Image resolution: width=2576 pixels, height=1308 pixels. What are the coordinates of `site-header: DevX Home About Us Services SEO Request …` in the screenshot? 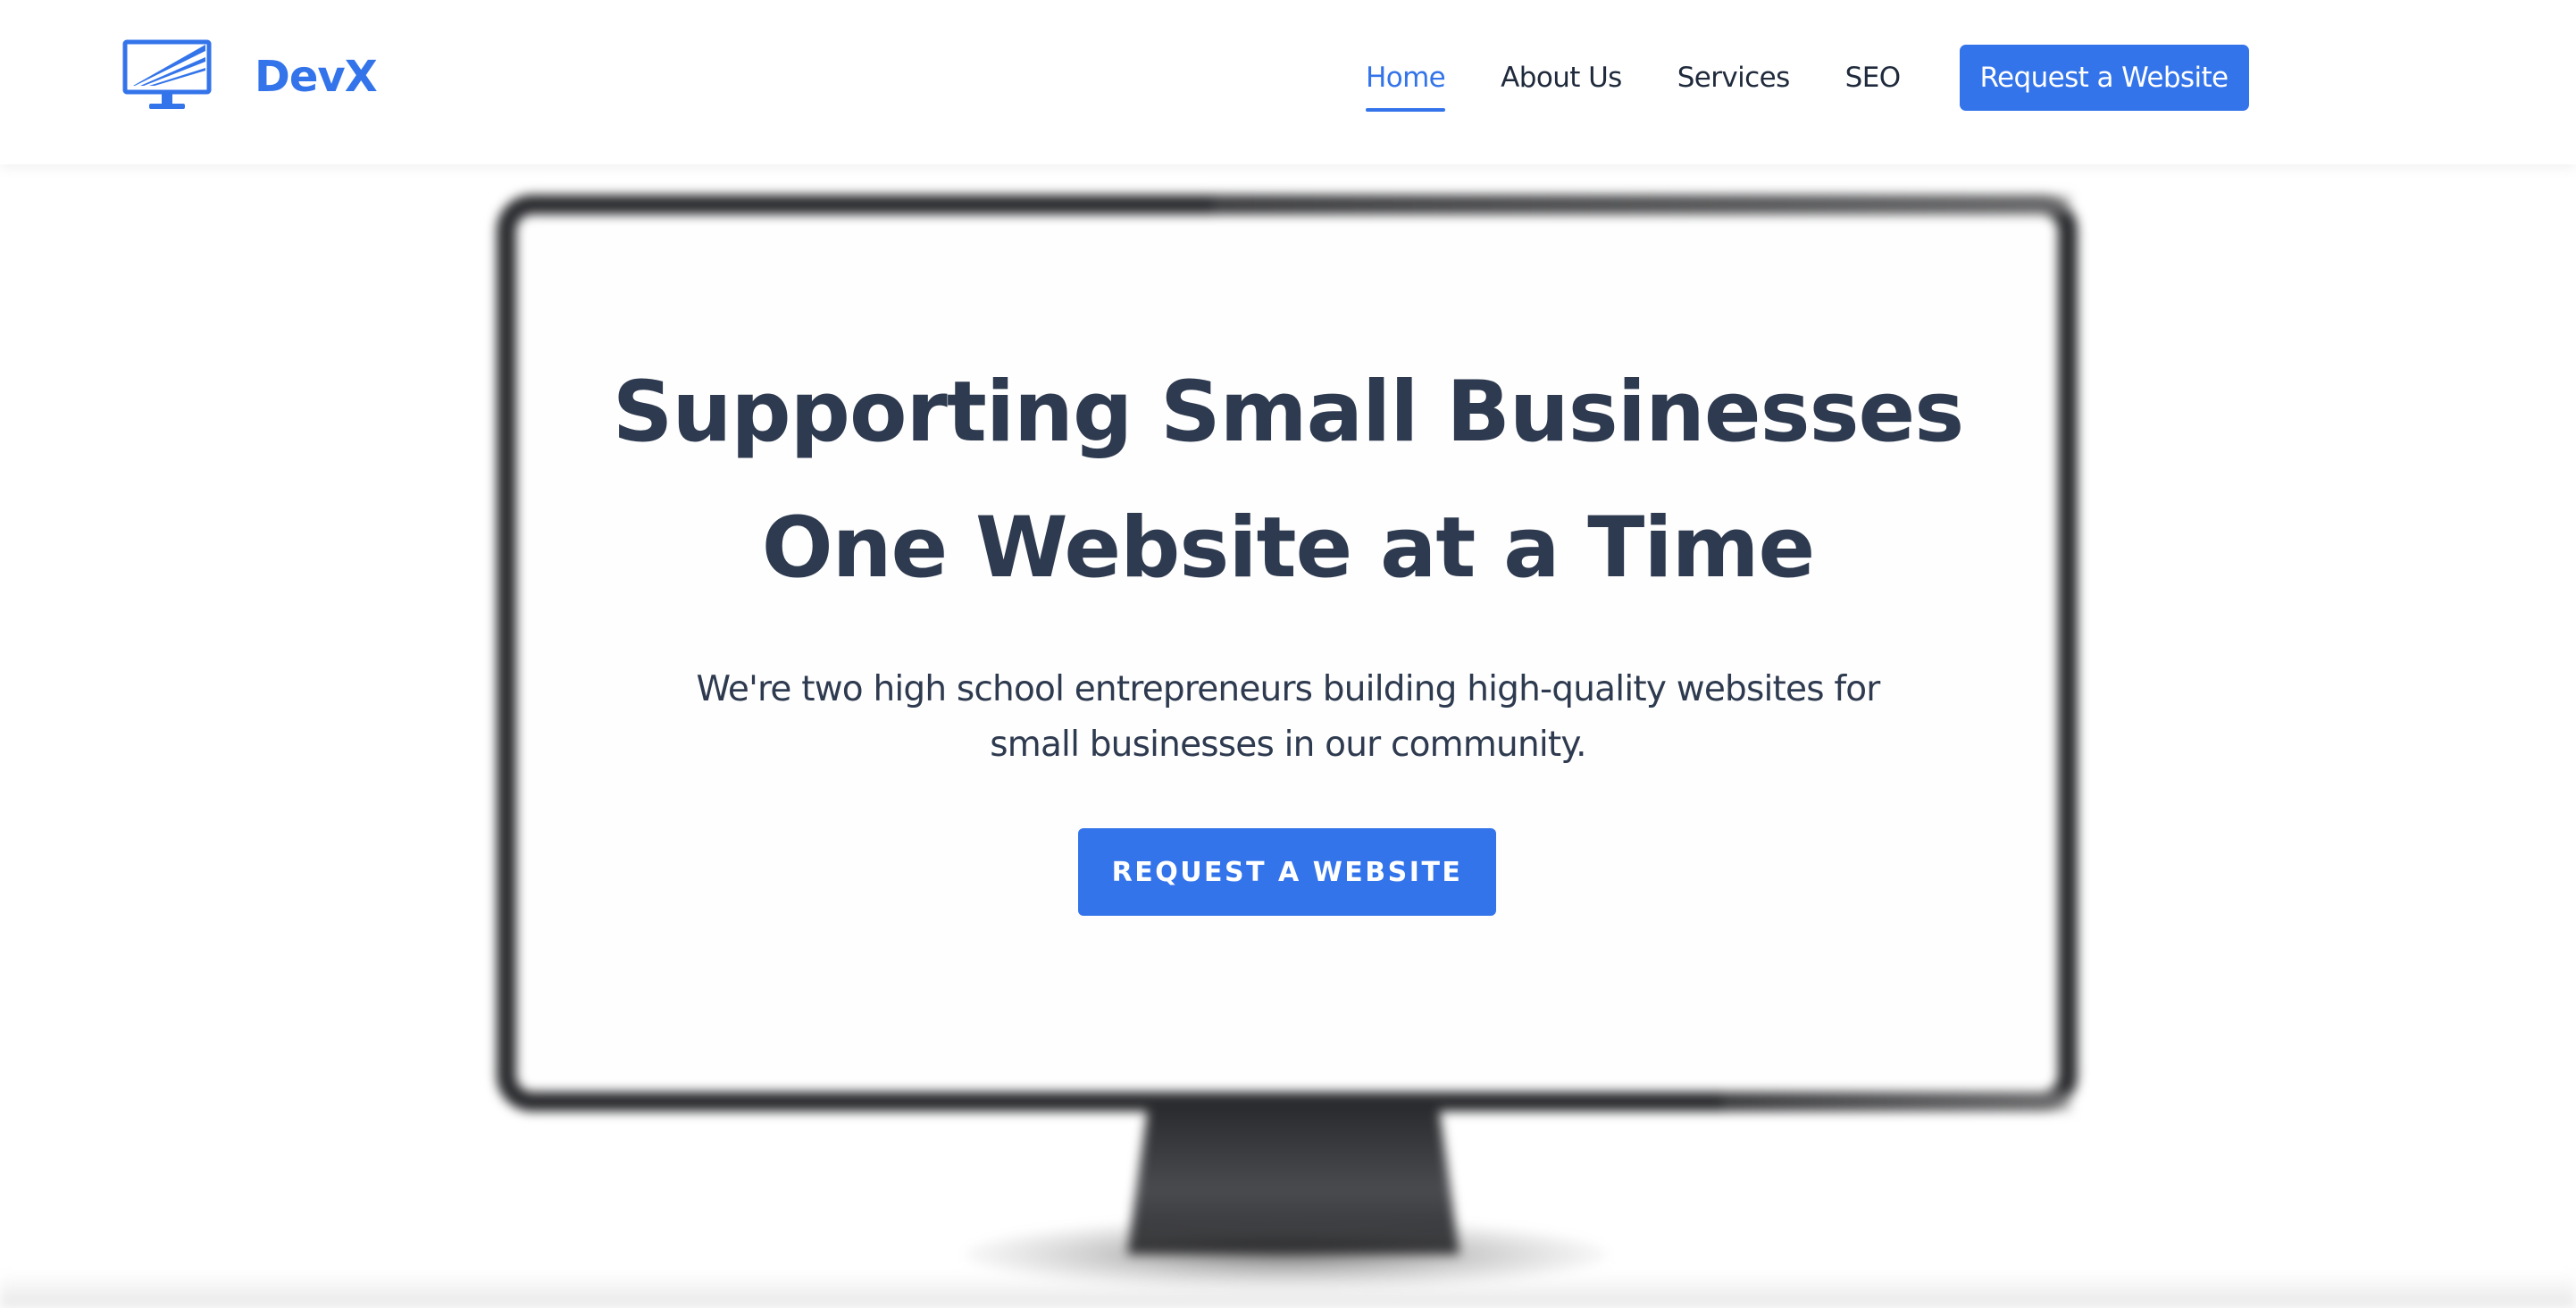 It's located at (1288, 82).